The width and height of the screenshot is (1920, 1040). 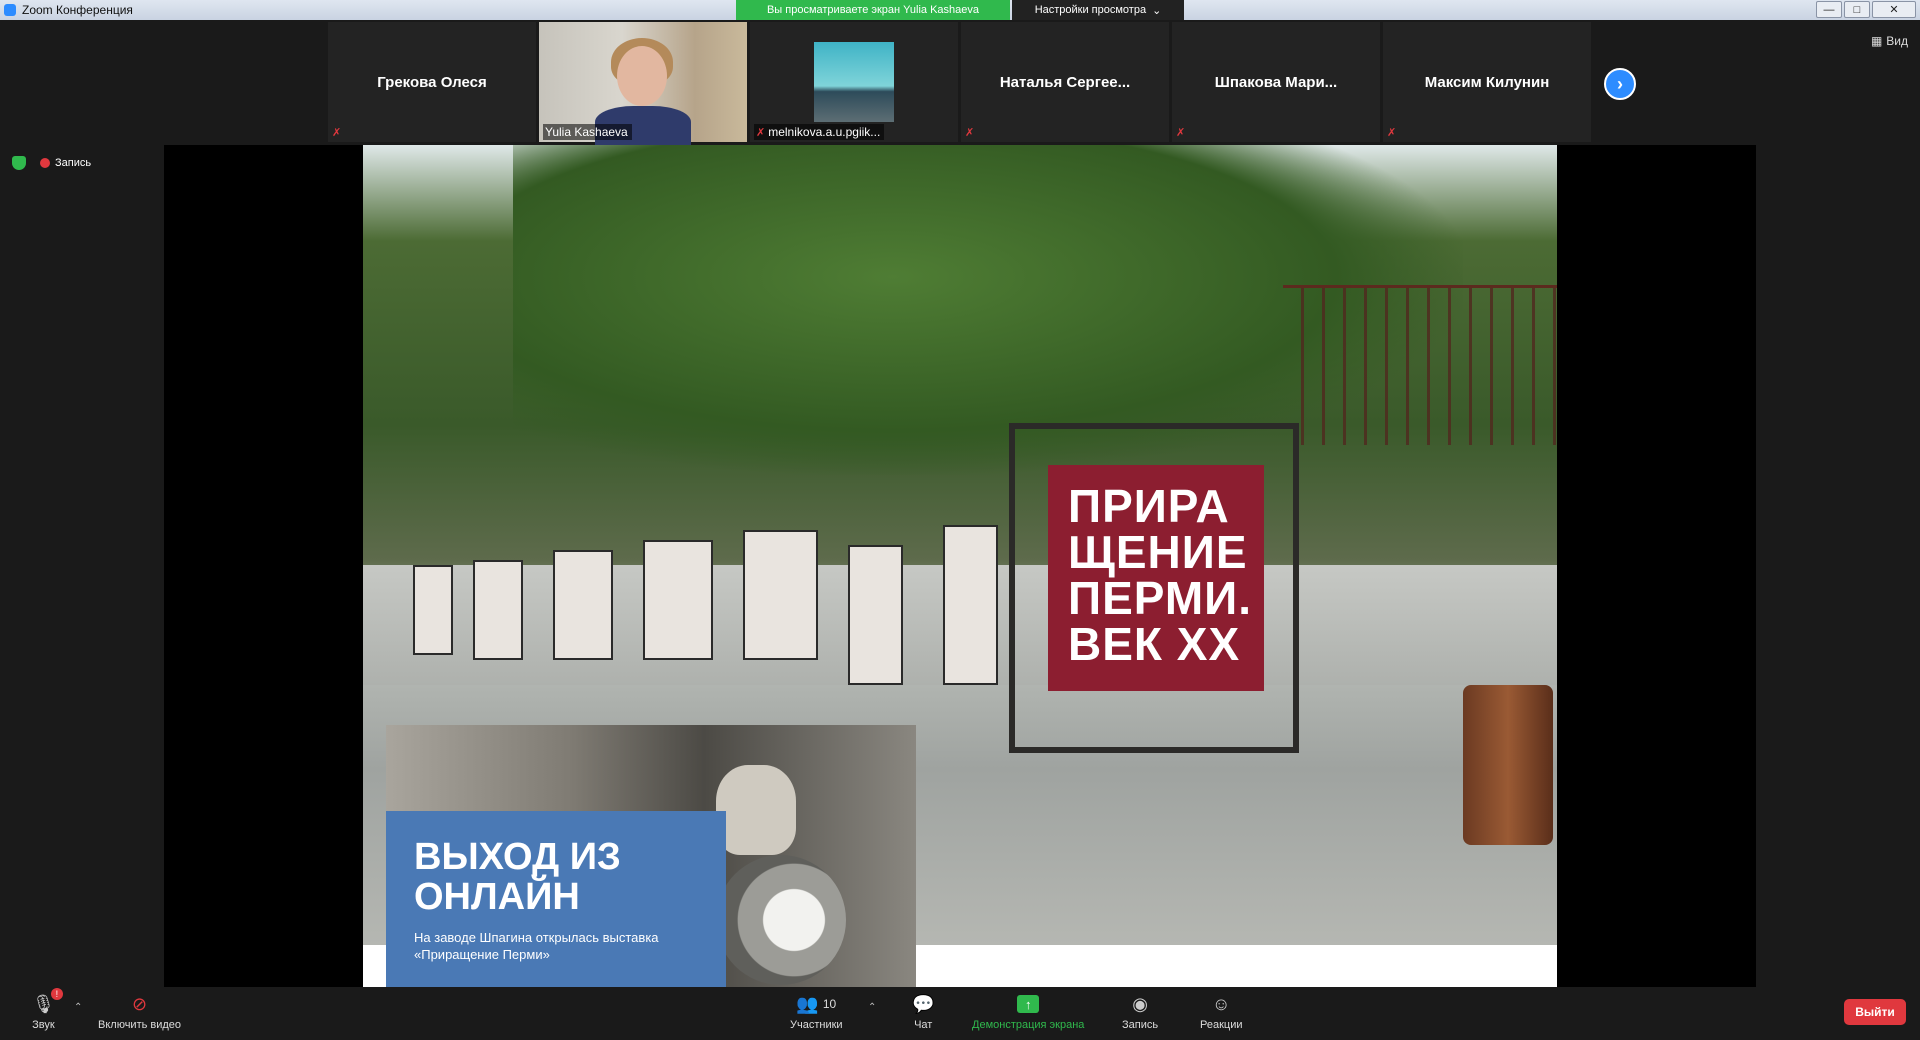 I want to click on window-controls: — □ ✕, so click(x=1866, y=9).